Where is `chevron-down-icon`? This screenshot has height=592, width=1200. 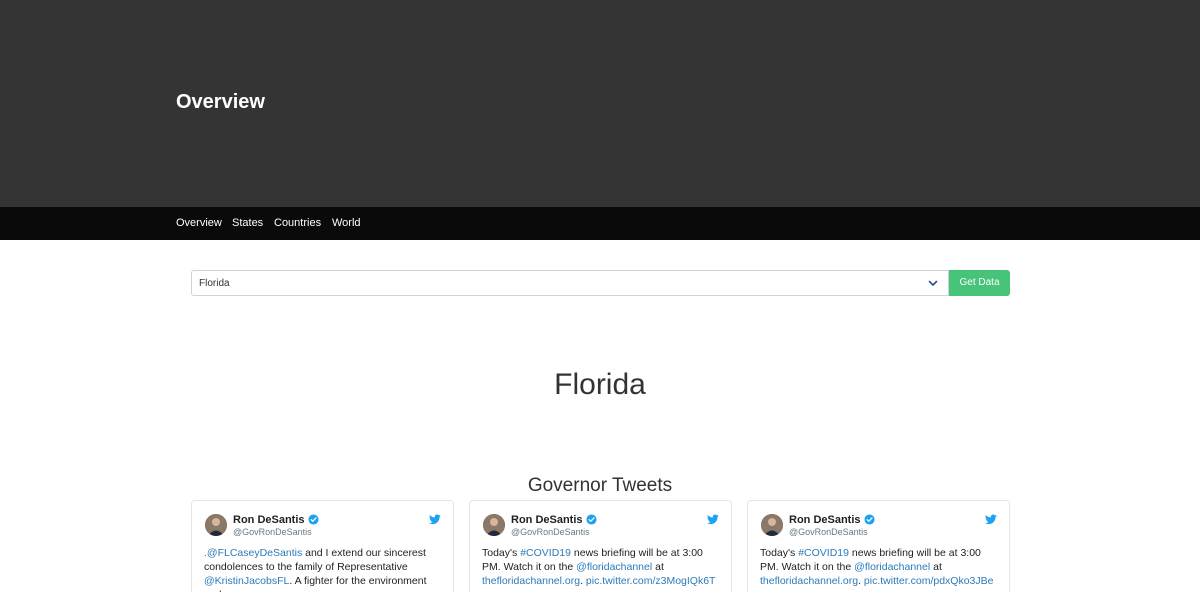
chevron-down-icon is located at coordinates (933, 283).